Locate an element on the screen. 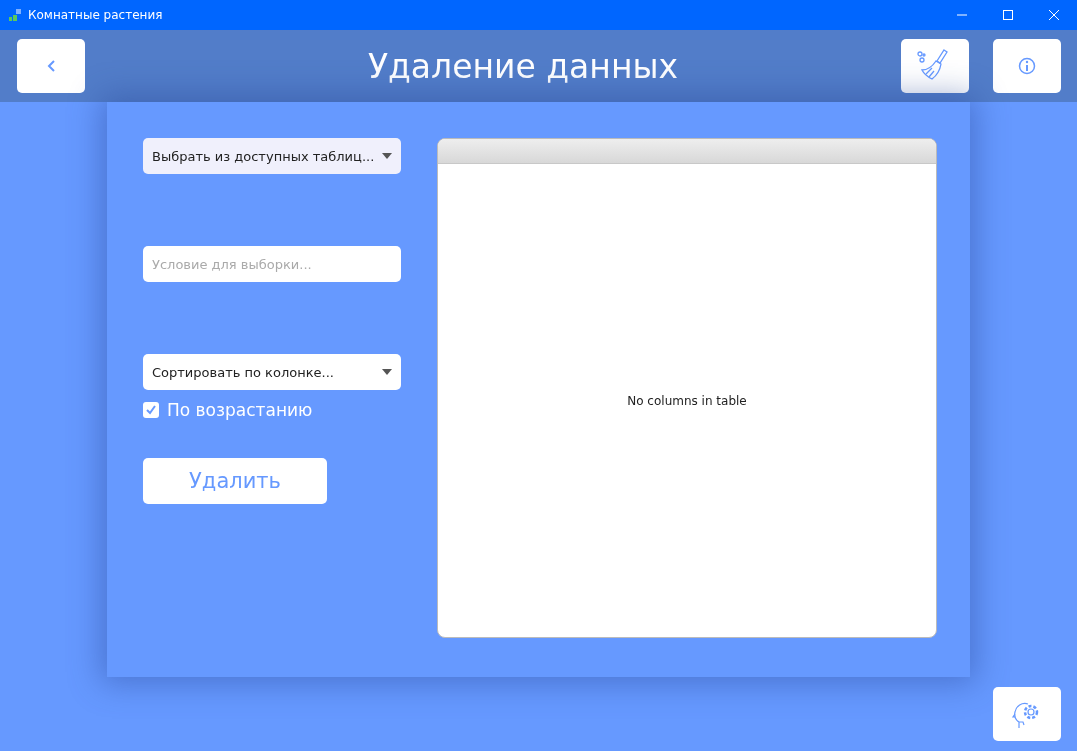 The width and height of the screenshot is (1077, 751). clear-button is located at coordinates (935, 66).